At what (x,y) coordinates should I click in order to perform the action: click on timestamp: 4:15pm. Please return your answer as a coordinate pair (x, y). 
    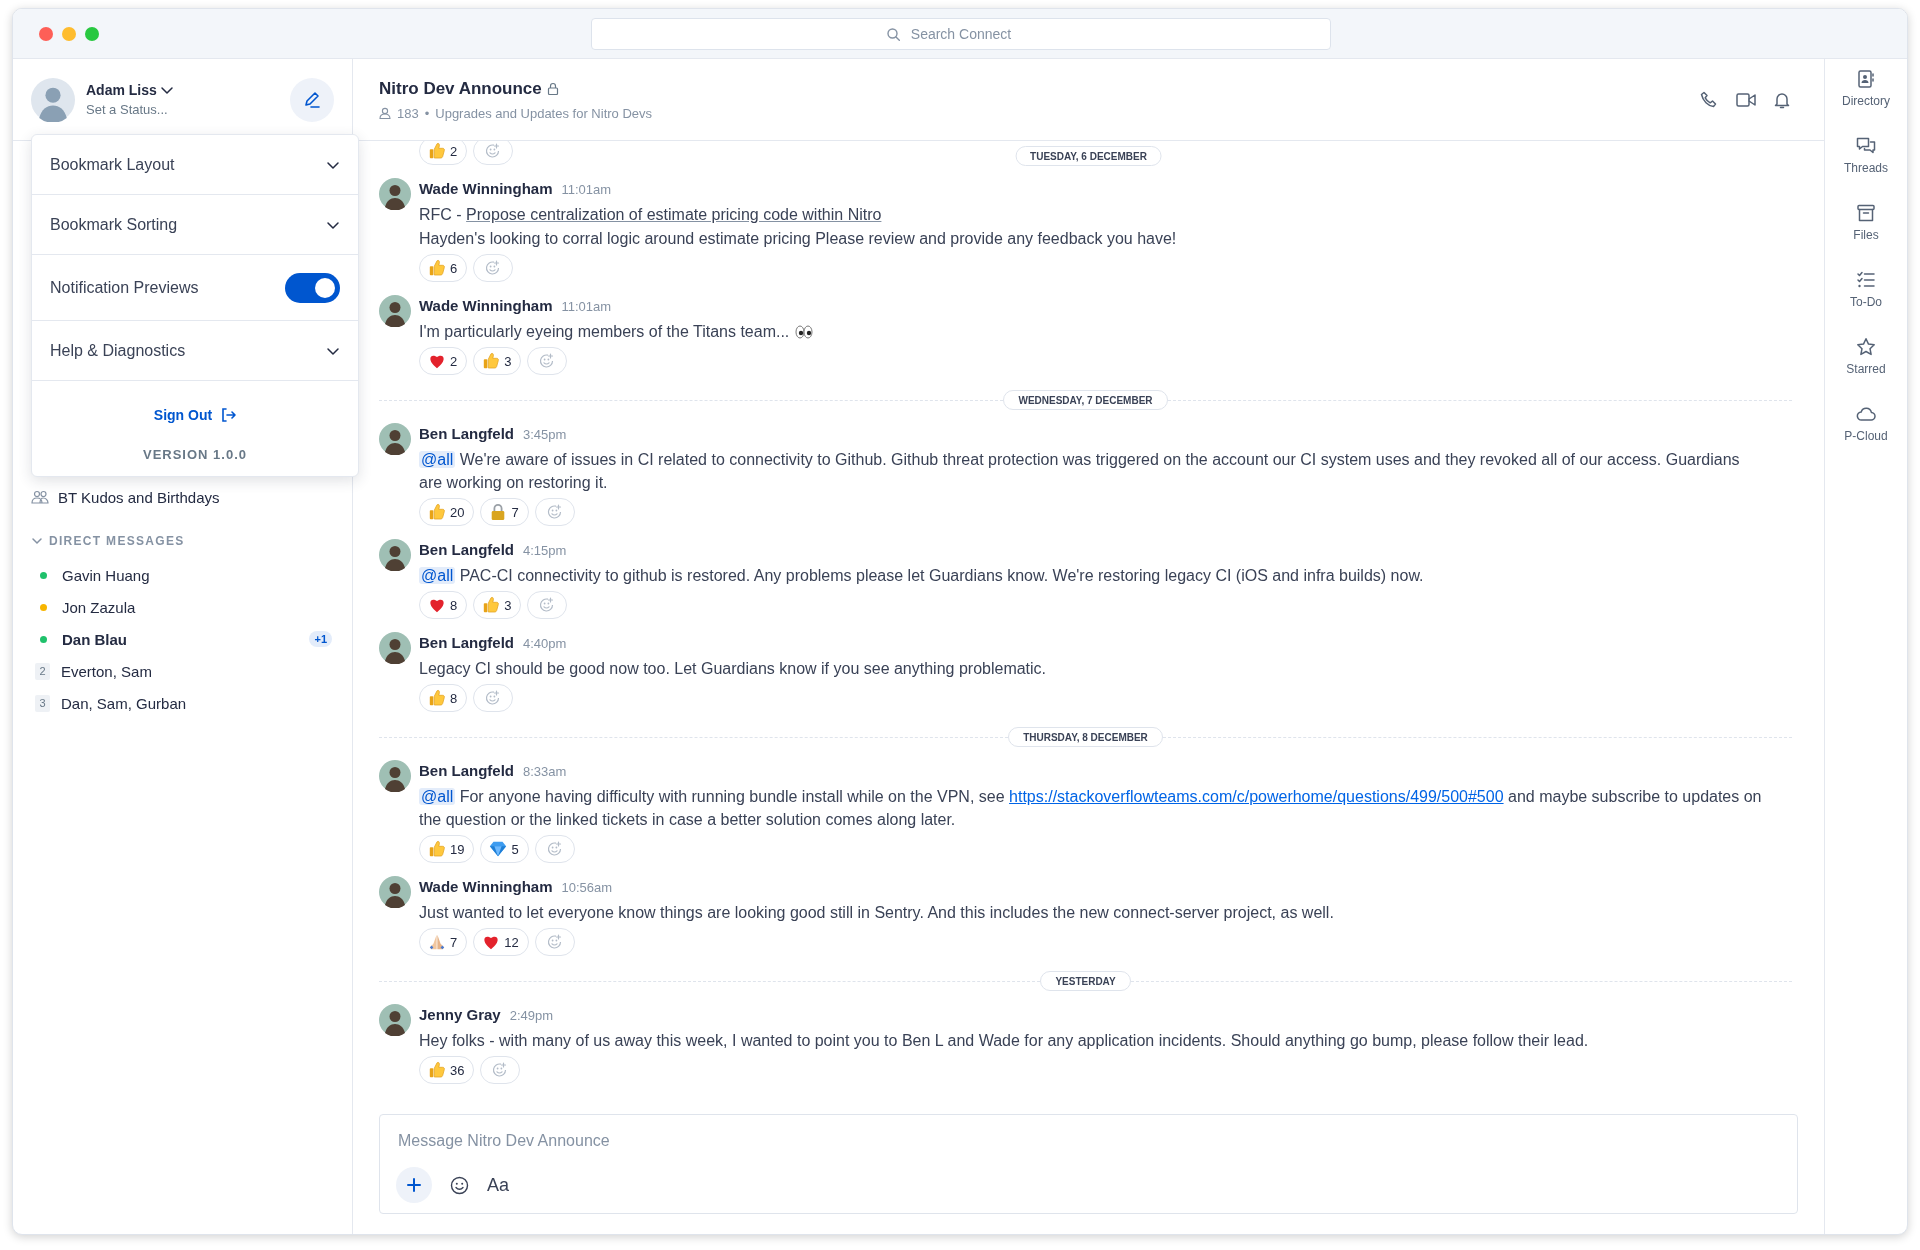
    Looking at the image, I should click on (545, 550).